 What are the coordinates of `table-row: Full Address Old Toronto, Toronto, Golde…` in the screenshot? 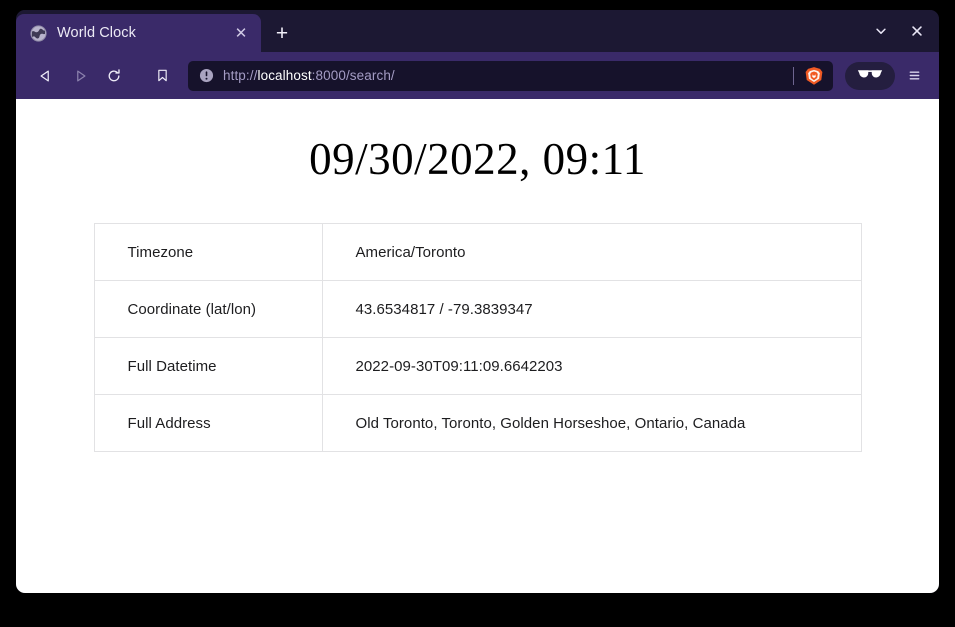 It's located at (477, 423).